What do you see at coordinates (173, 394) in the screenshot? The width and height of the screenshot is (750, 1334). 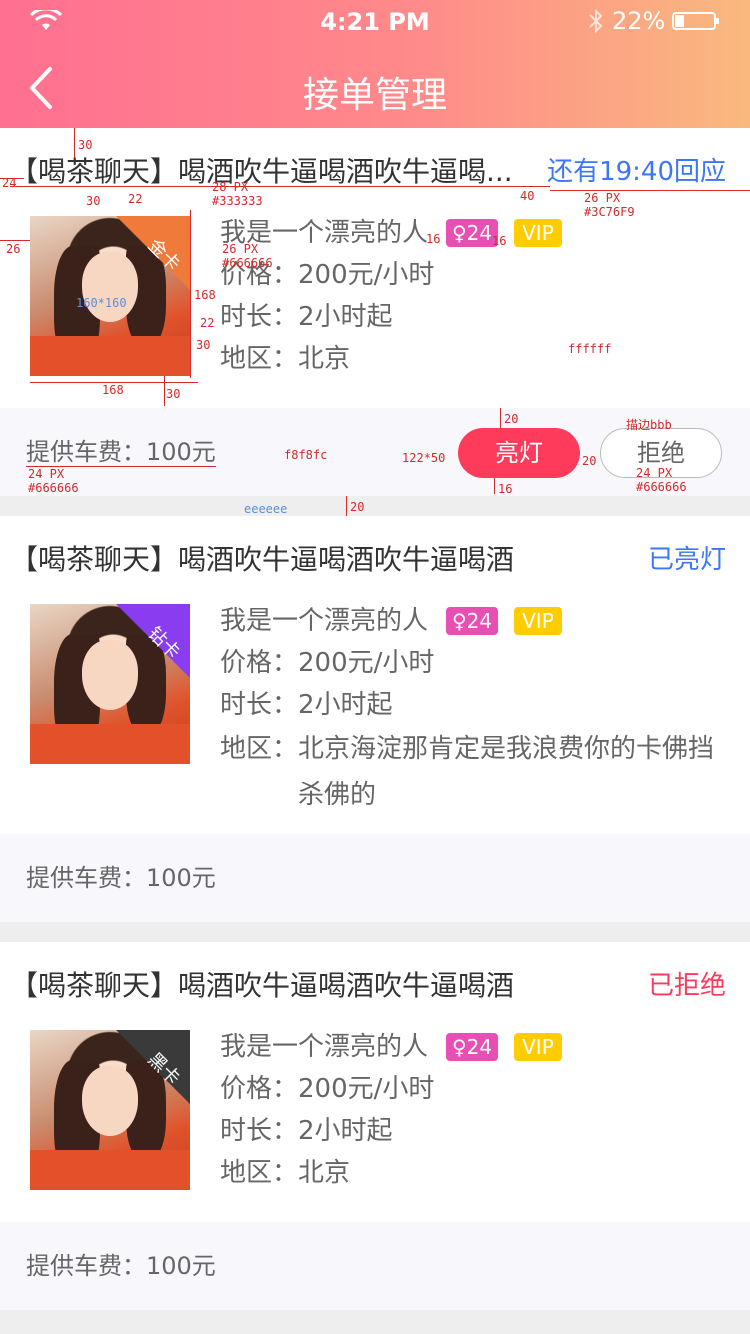 I see `anno-30-bottom: 30` at bounding box center [173, 394].